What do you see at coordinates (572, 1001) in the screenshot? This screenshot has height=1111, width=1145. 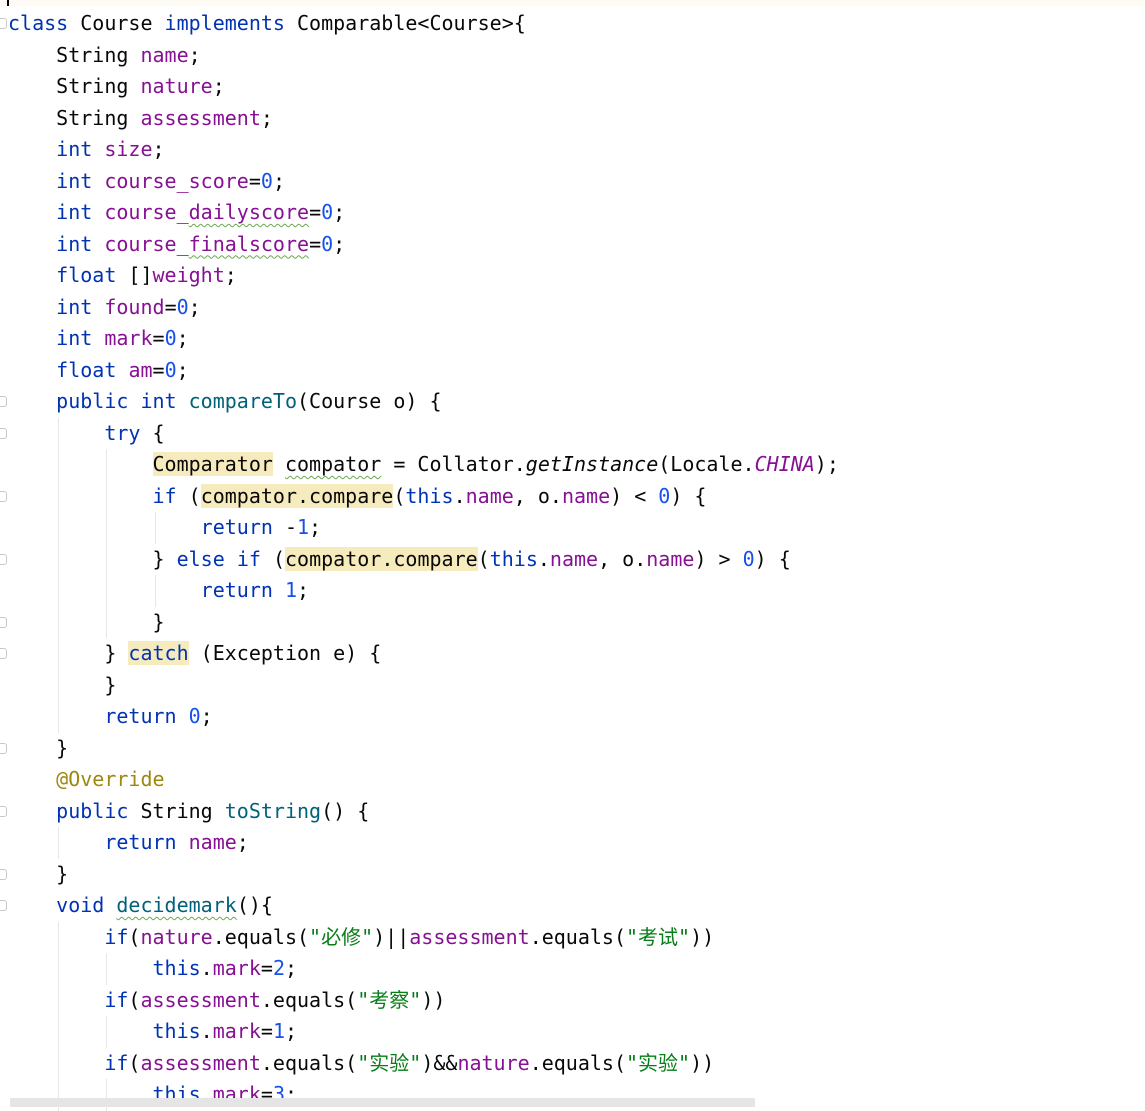 I see `code-line: if(assessment.equals("考察"))` at bounding box center [572, 1001].